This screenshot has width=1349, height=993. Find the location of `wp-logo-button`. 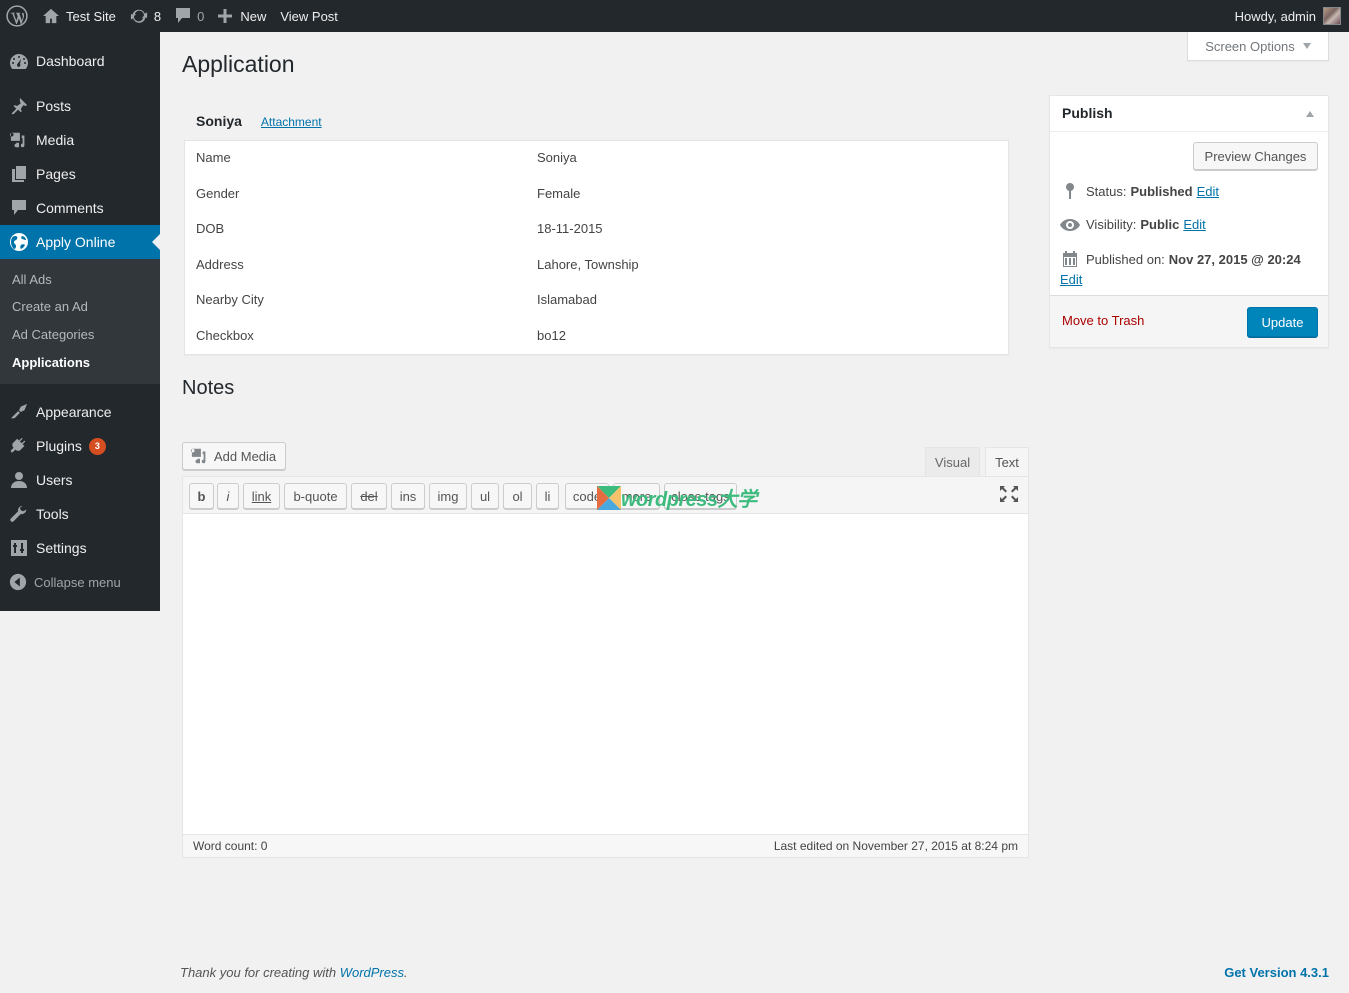

wp-logo-button is located at coordinates (17, 16).